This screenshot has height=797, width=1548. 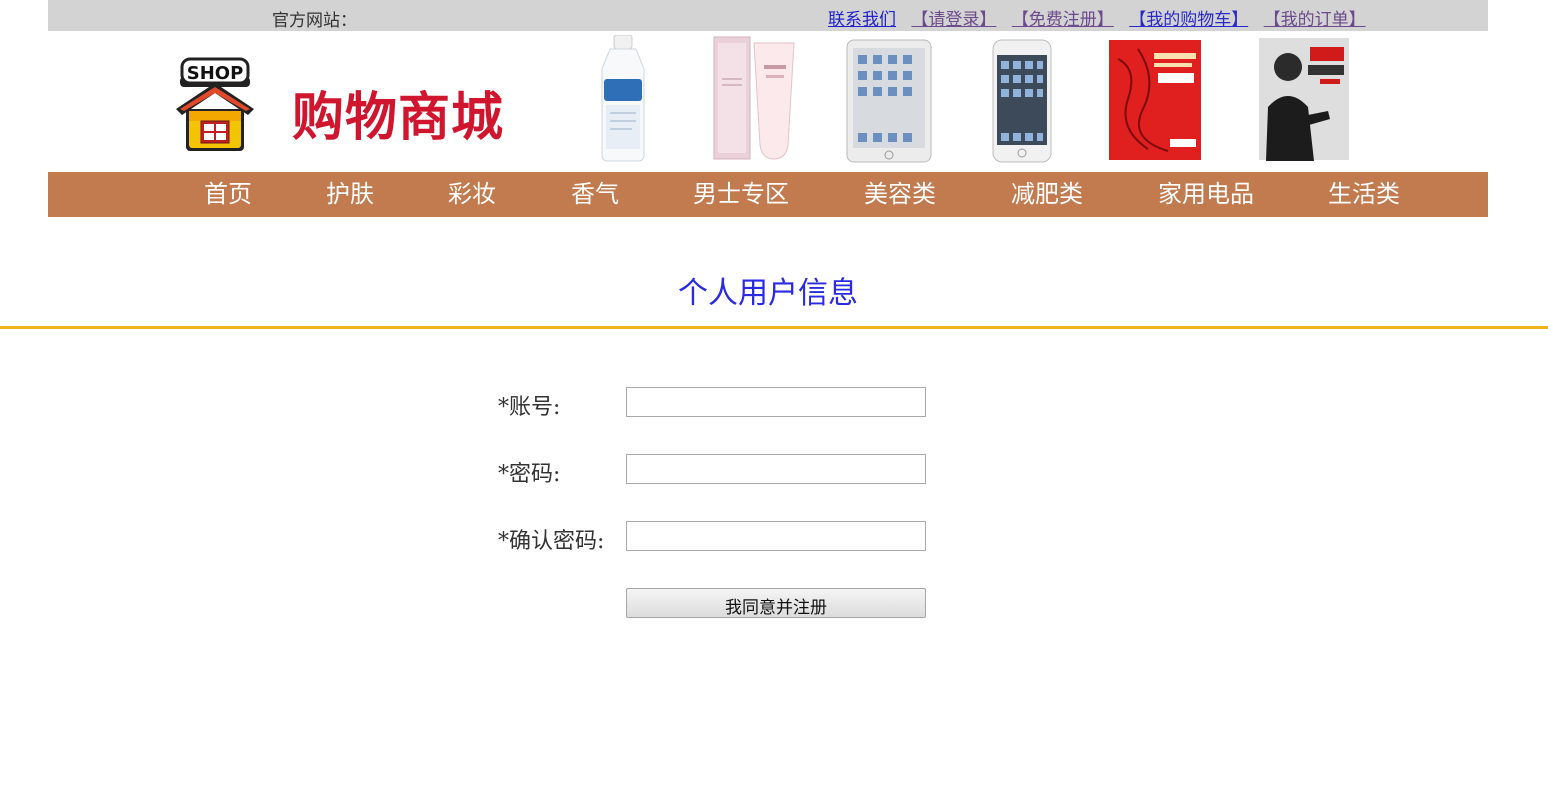 What do you see at coordinates (900, 191) in the screenshot?
I see `nav-item-beauty: 美容类` at bounding box center [900, 191].